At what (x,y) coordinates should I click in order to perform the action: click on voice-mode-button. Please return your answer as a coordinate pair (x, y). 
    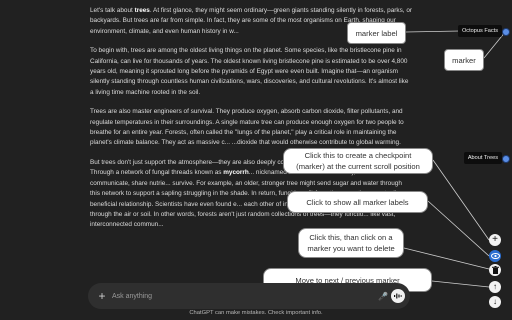
    Looking at the image, I should click on (398, 296).